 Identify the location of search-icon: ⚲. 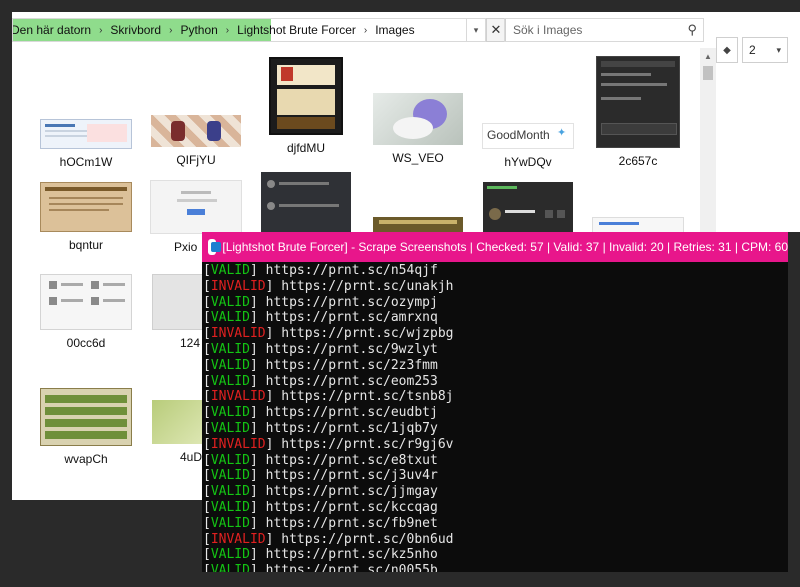
(692, 29).